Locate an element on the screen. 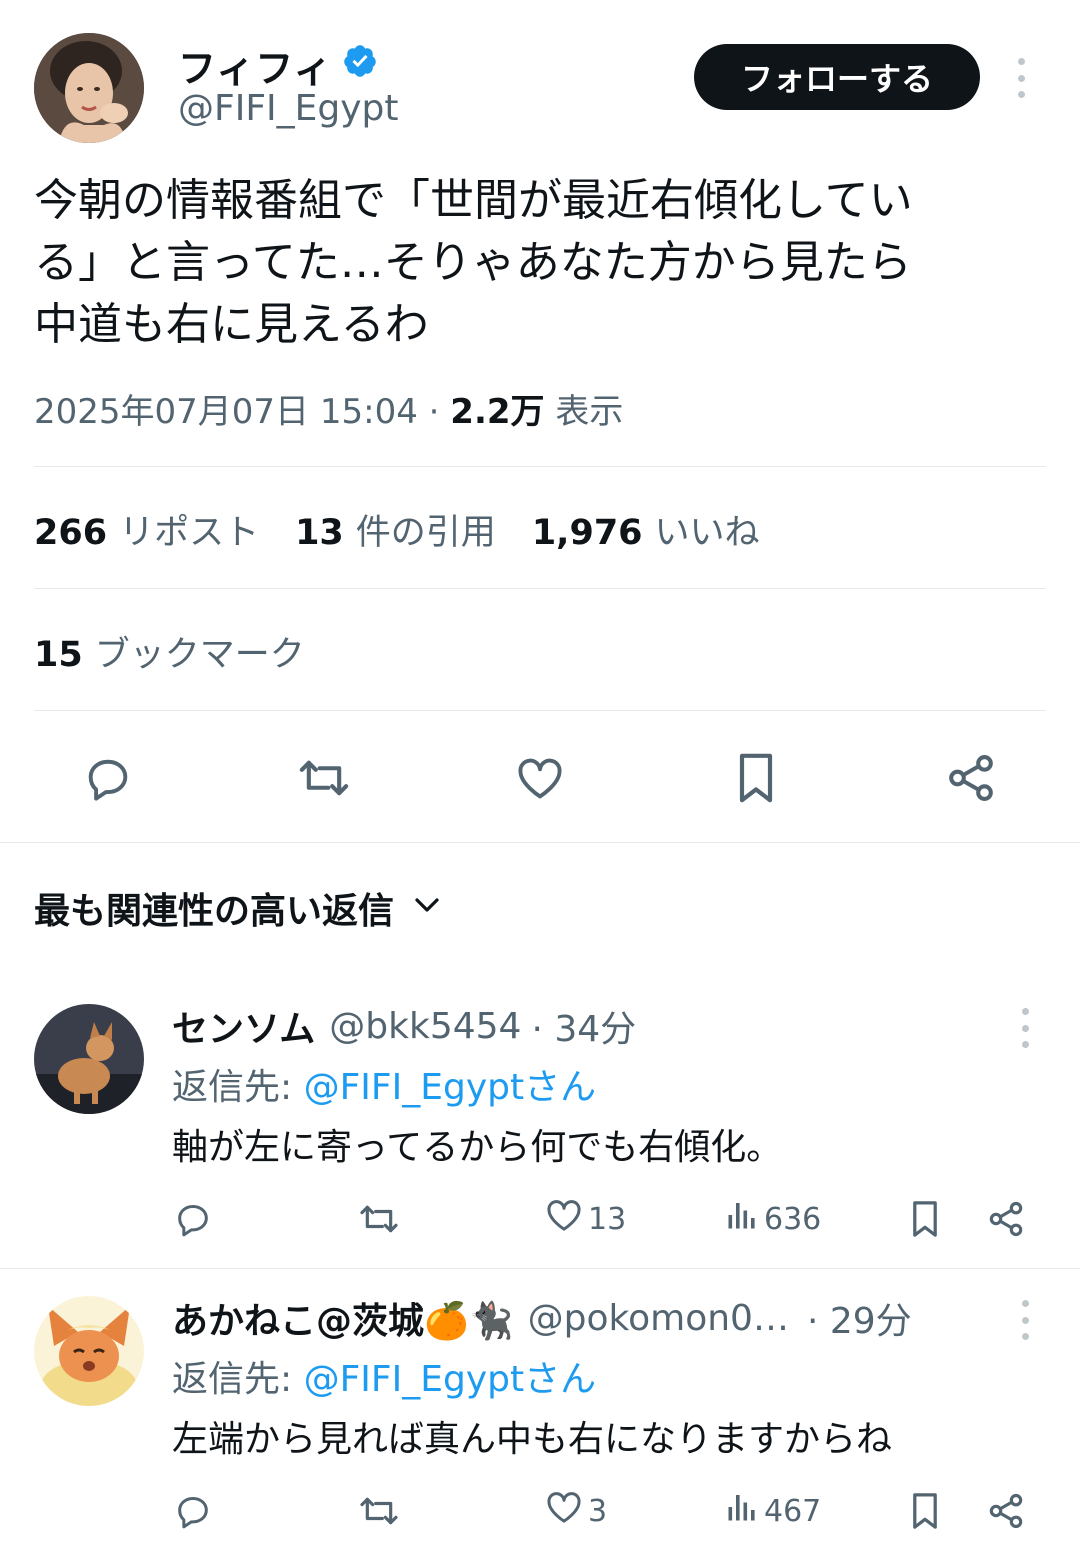 The width and height of the screenshot is (1080, 1559). reply-action-bar: 13 636 is located at coordinates (602, 1219).